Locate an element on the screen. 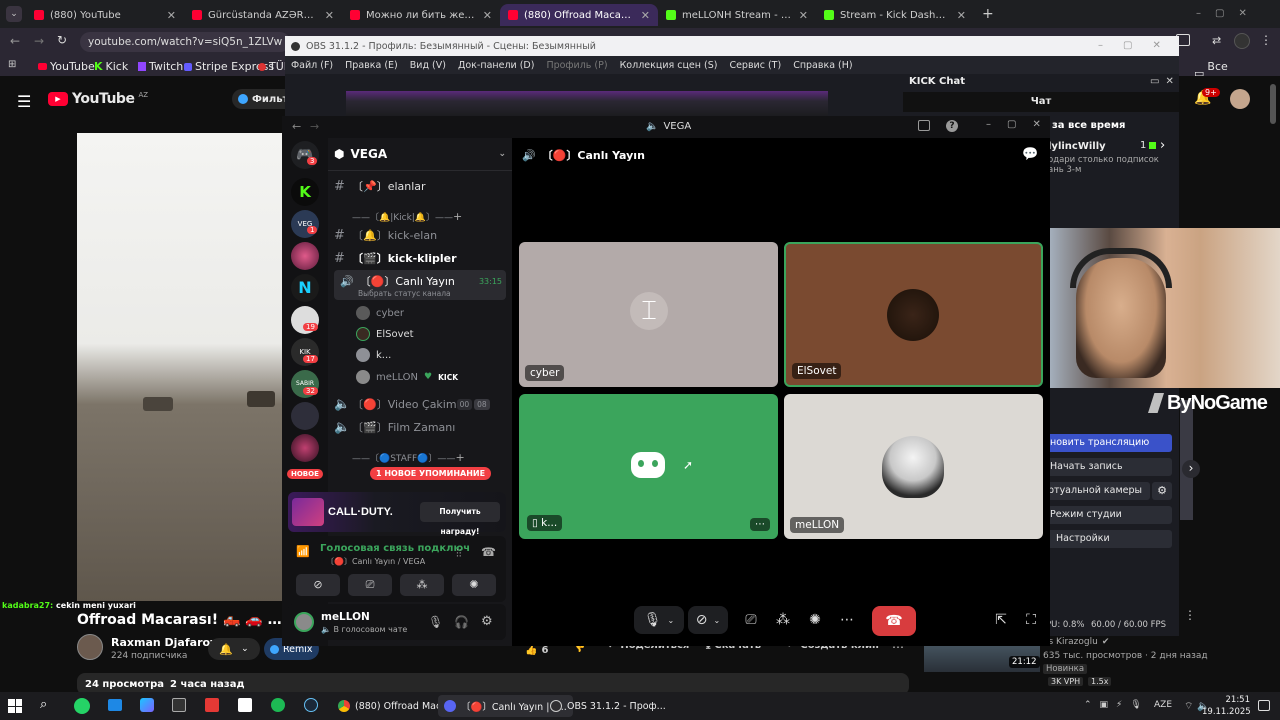  leave-call-button: ☎ is located at coordinates (894, 621).